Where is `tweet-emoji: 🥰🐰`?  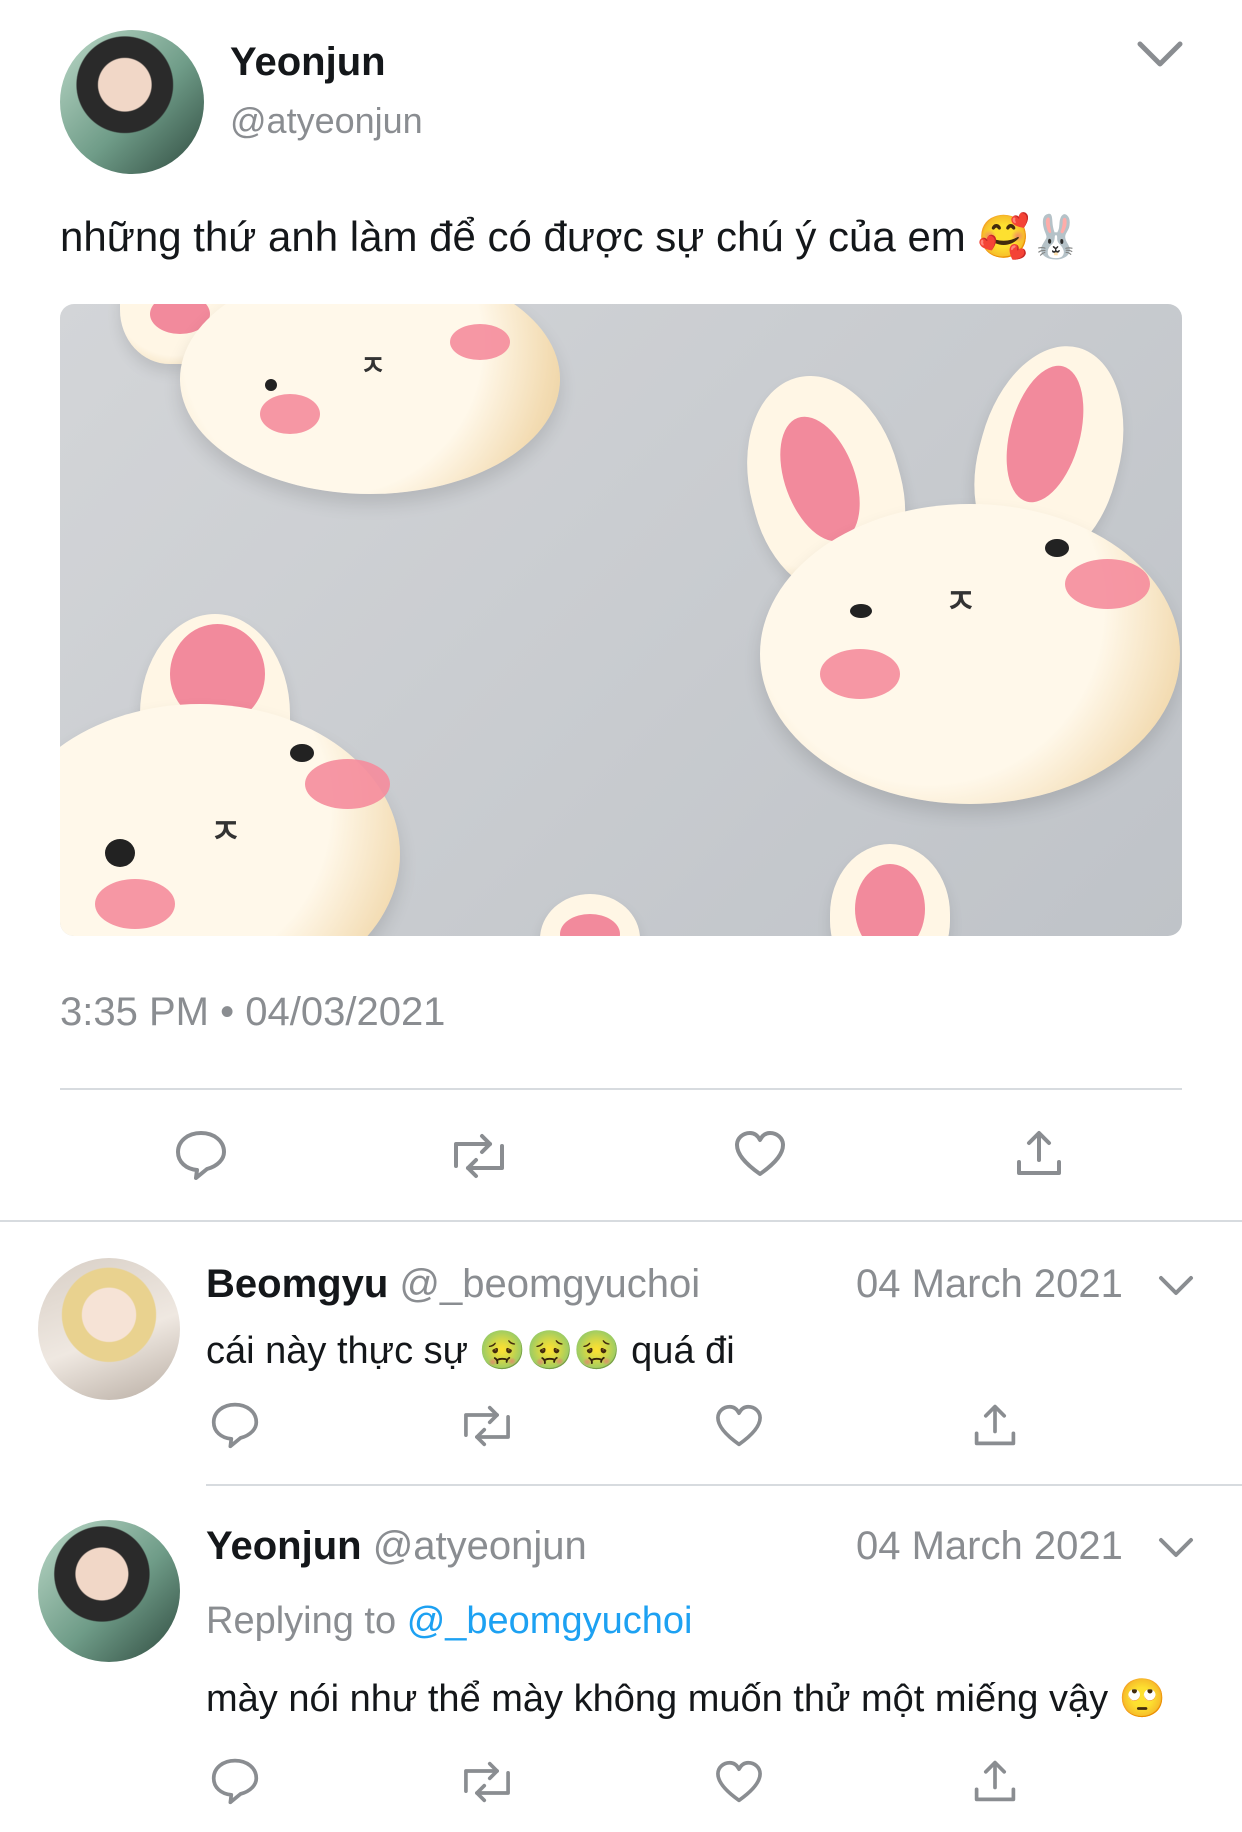
tweet-emoji: 🥰🐰 is located at coordinates (1030, 236).